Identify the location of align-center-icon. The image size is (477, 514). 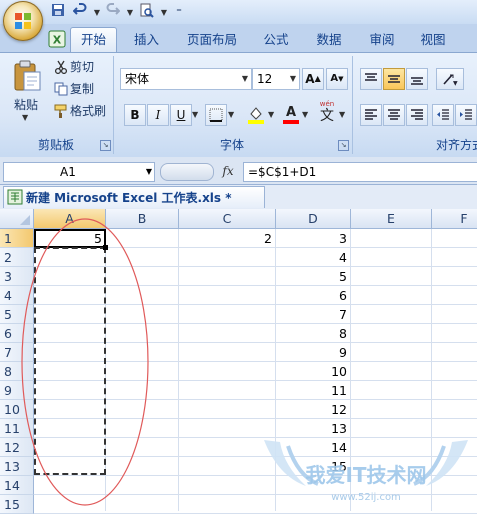
(394, 114).